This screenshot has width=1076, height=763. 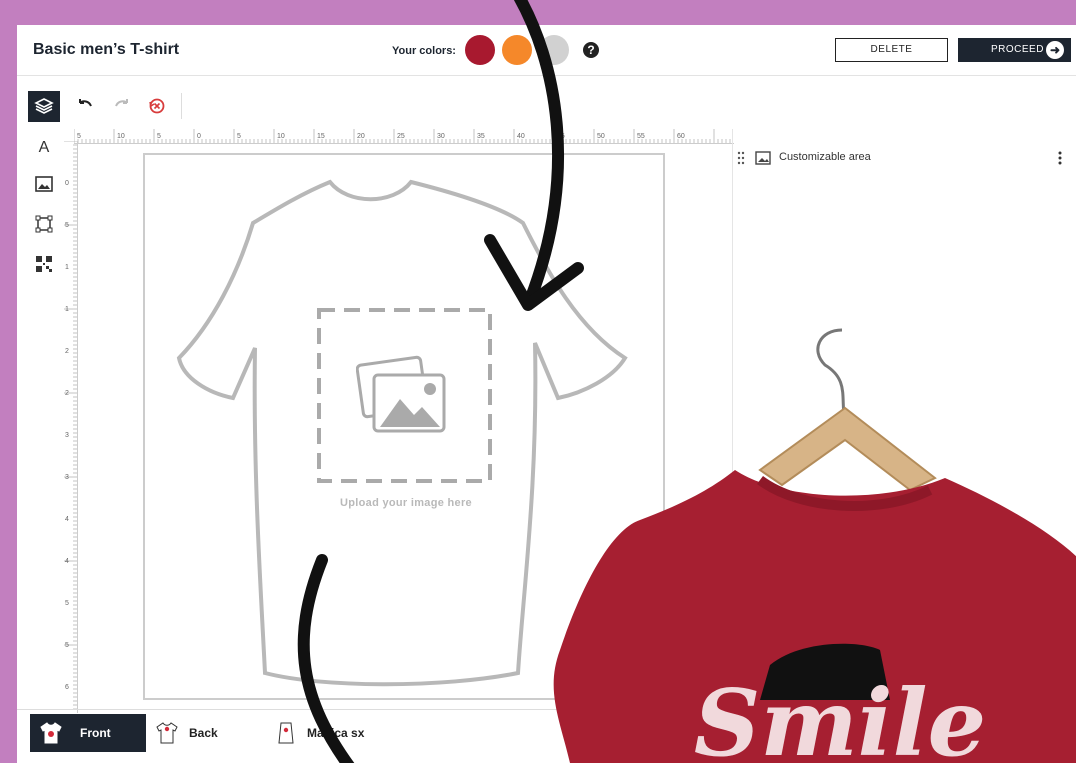 I want to click on help-icon: ?, so click(x=591, y=50).